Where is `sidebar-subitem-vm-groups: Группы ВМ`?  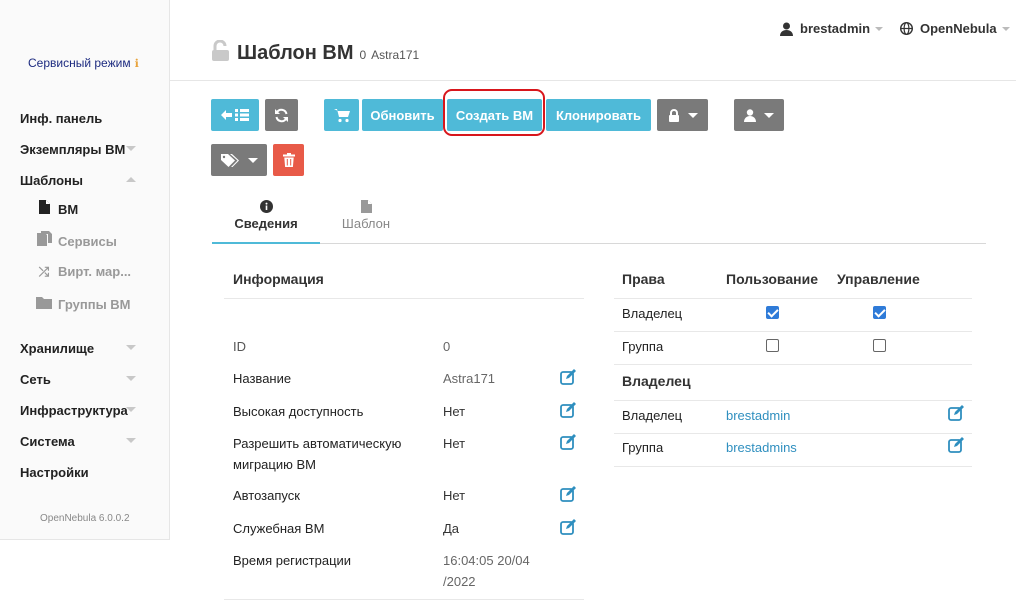 sidebar-subitem-vm-groups: Группы ВМ is located at coordinates (91, 304).